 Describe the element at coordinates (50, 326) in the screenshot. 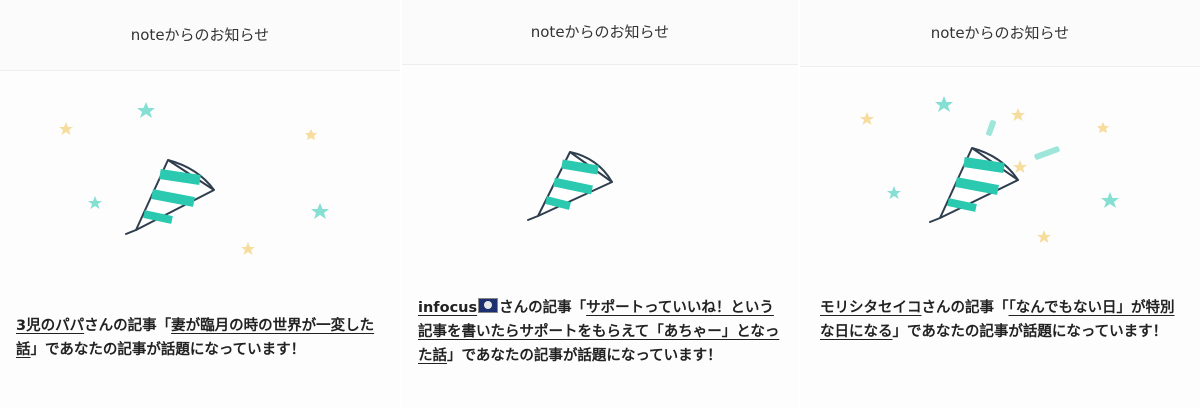

I see `user-link: 3児のパパ` at that location.